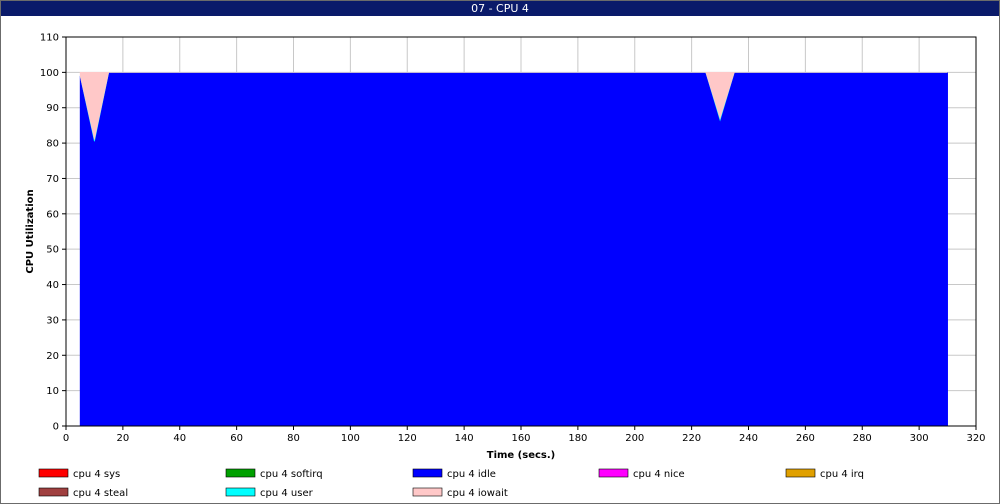  What do you see at coordinates (291, 474) in the screenshot?
I see `legend-label: cpu 4 softirq` at bounding box center [291, 474].